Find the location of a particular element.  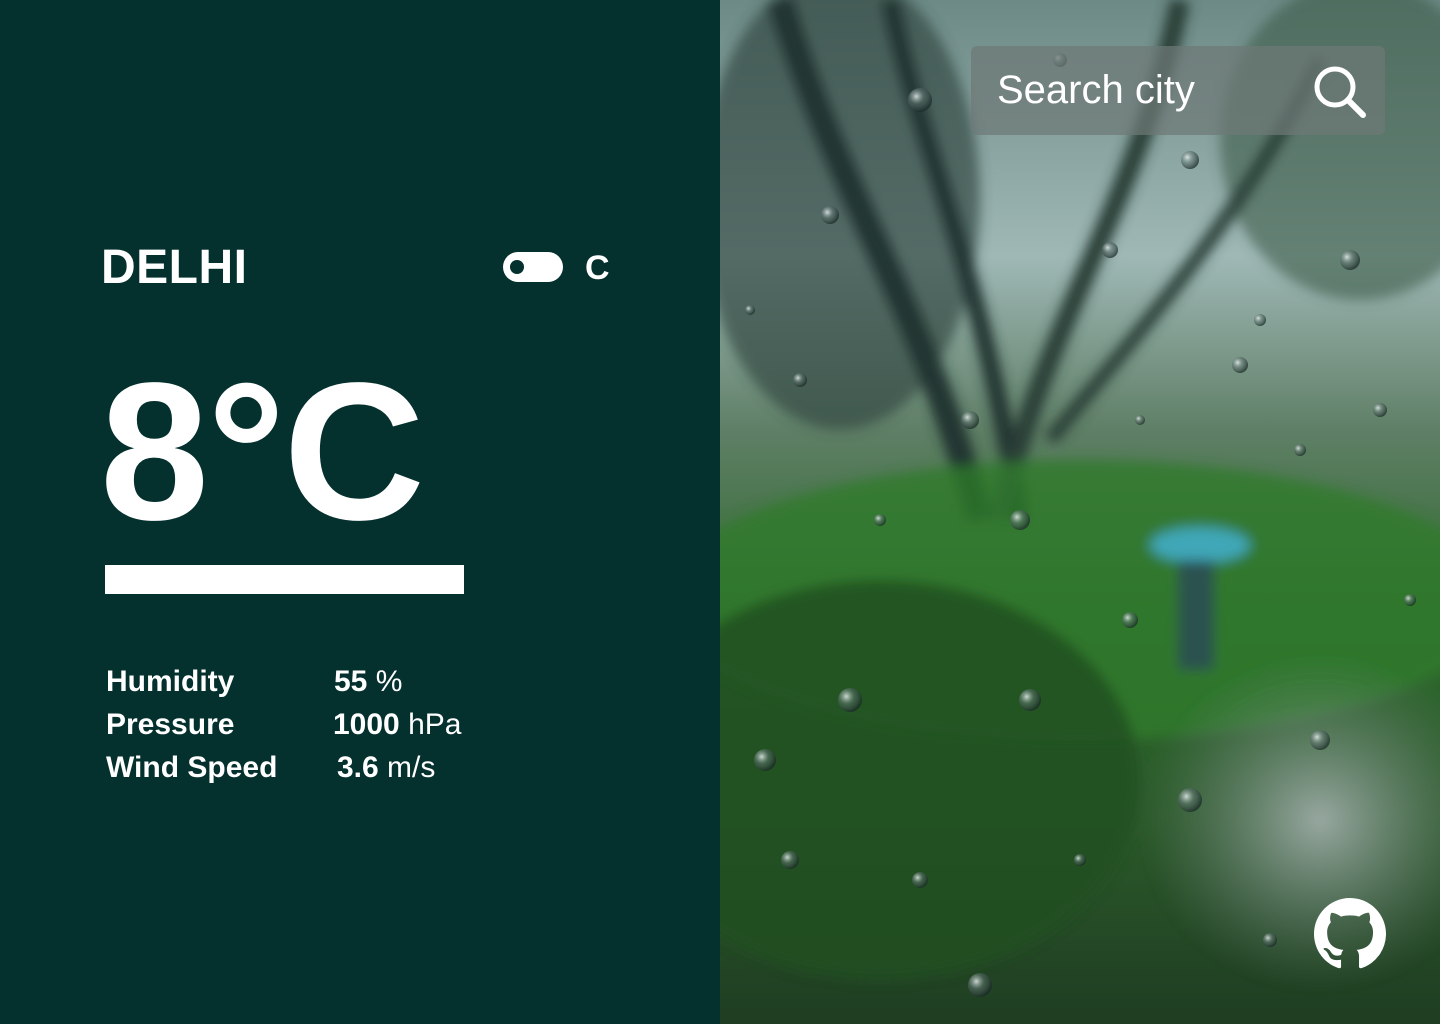

stat-unit: % is located at coordinates (385, 681).